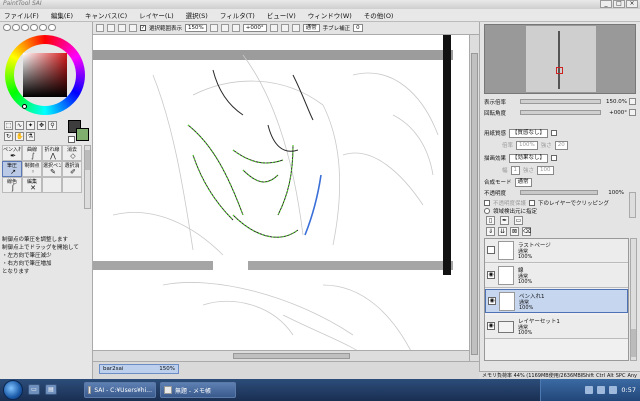 The width and height of the screenshot is (640, 401). I want to click on navigator, so click(560, 59).